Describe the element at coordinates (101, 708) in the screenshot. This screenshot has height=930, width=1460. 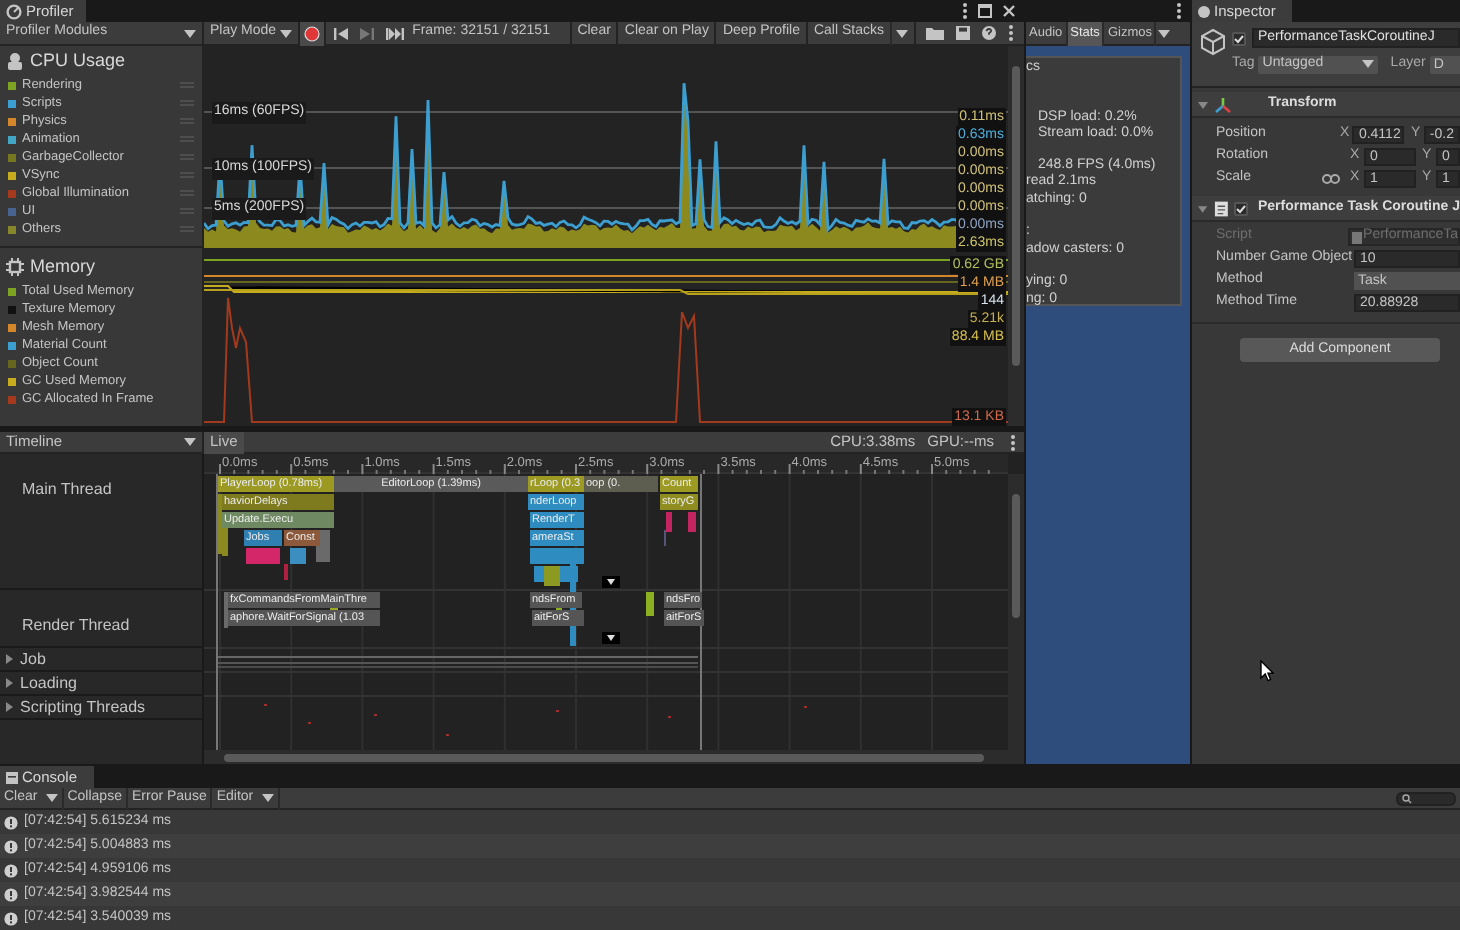
I see `thread-group: Scripting Threads` at that location.